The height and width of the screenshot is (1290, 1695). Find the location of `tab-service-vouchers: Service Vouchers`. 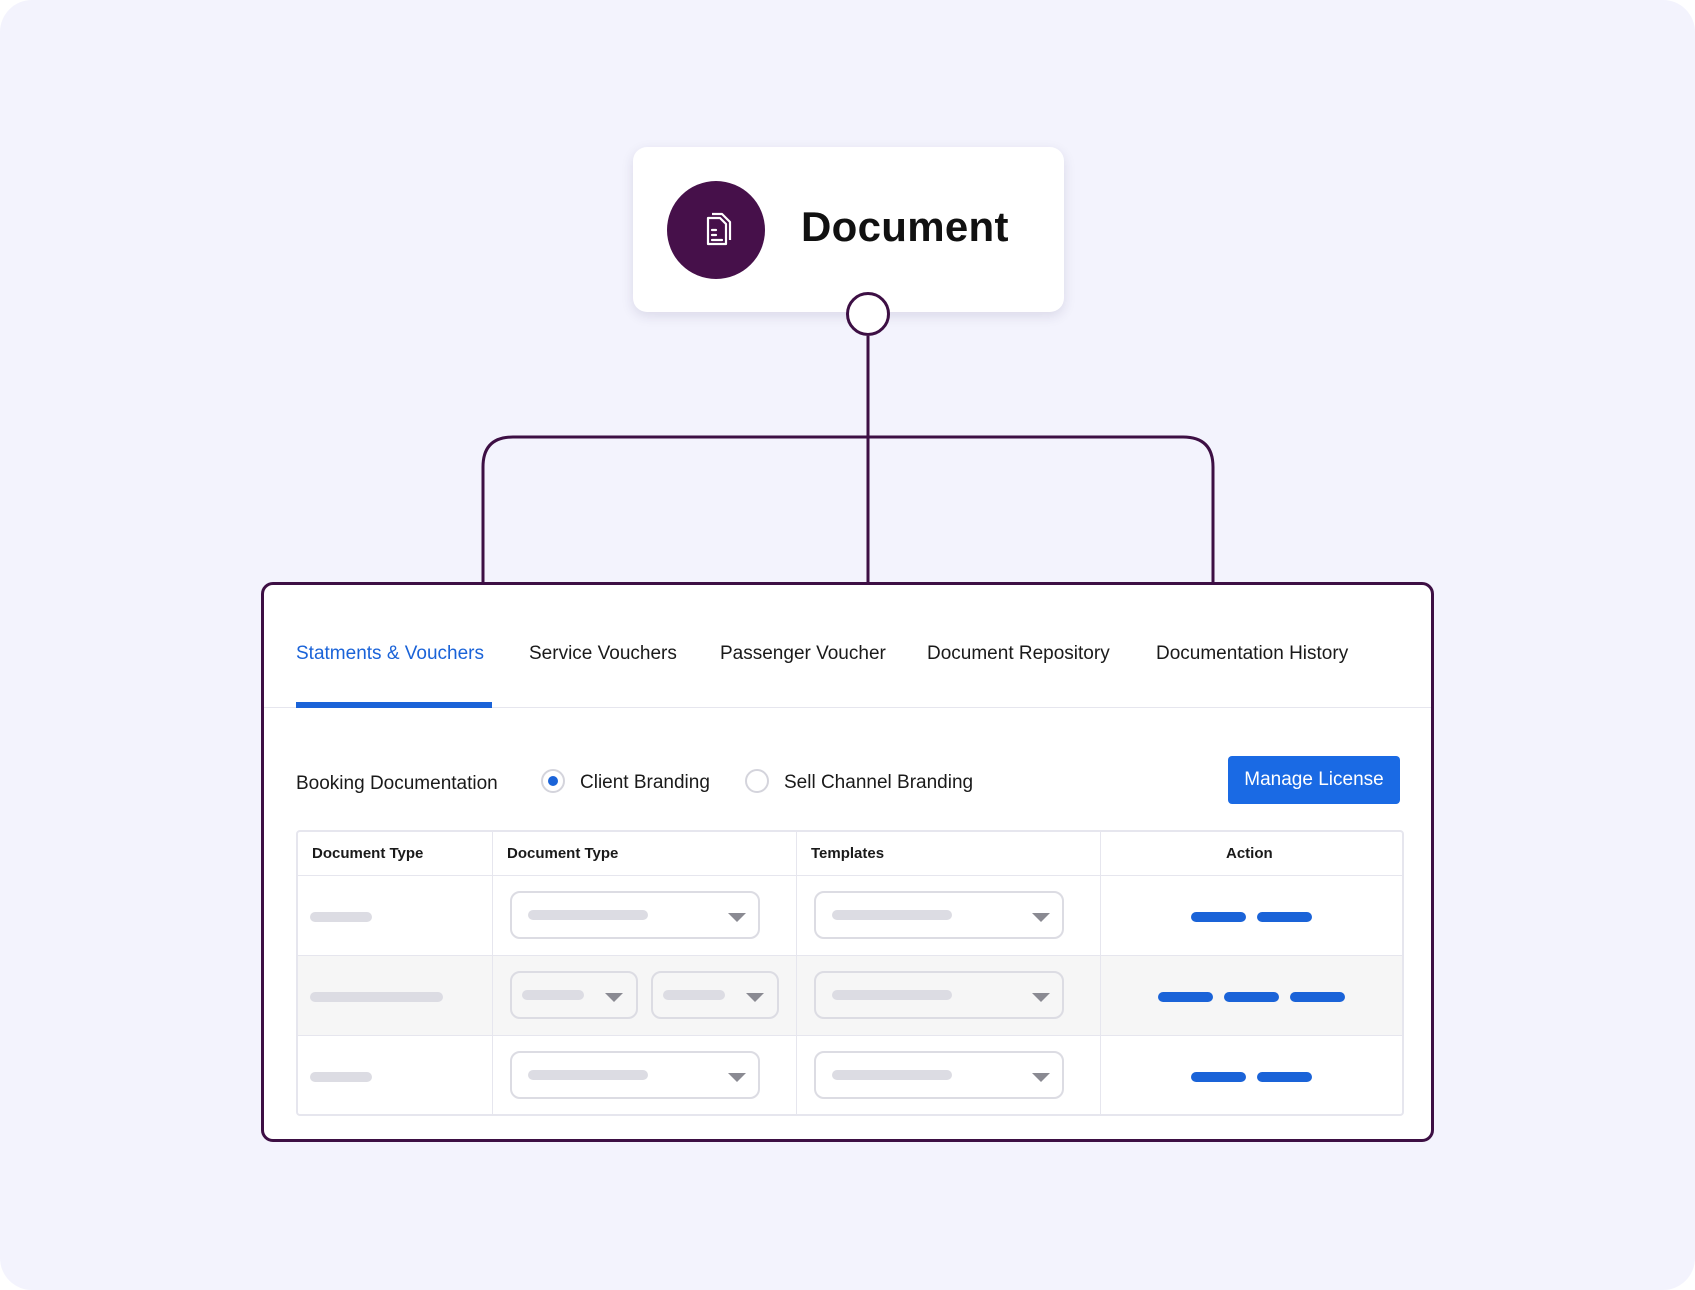

tab-service-vouchers: Service Vouchers is located at coordinates (603, 654).